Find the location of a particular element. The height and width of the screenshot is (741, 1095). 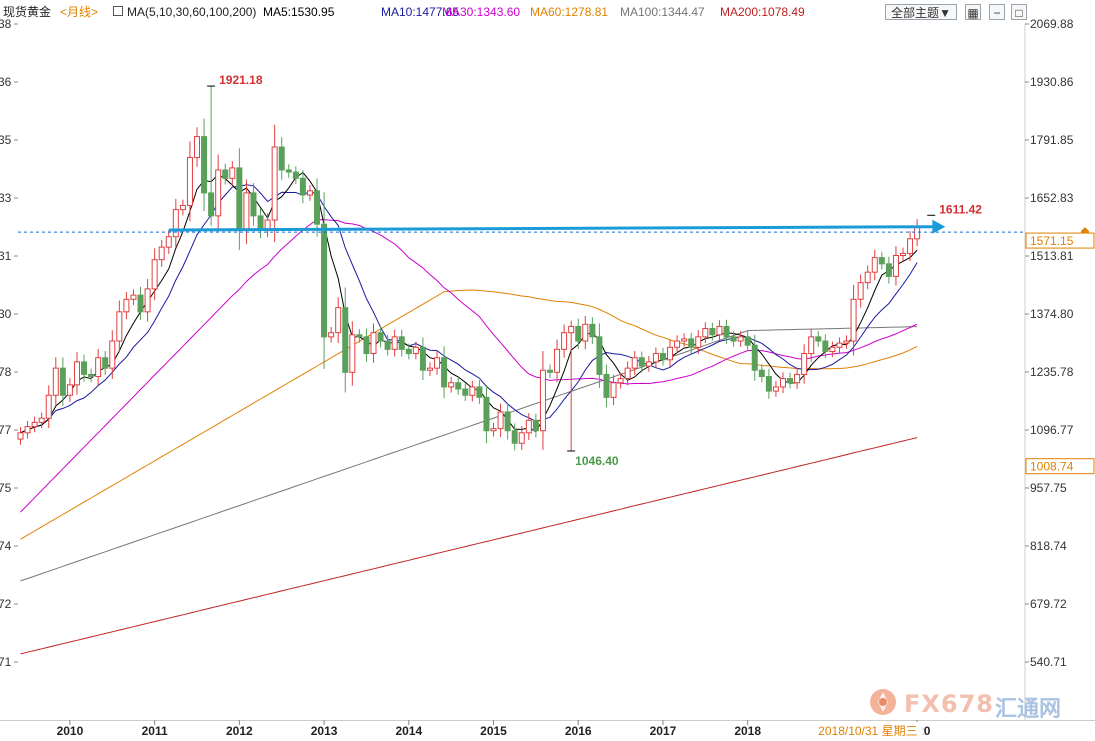

grid-toggle-button: ▦ is located at coordinates (973, 12).